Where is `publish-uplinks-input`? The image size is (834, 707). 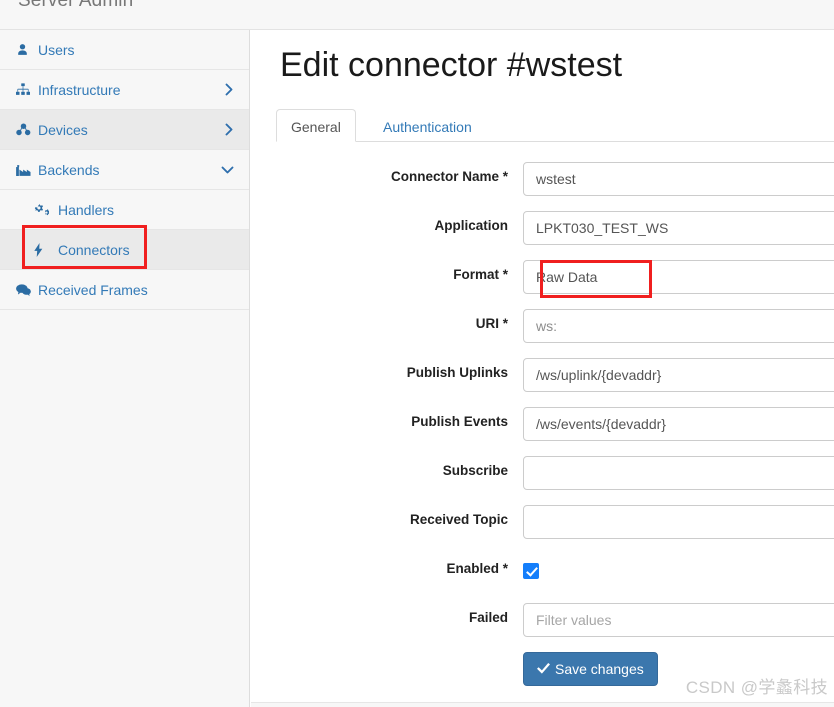
publish-uplinks-input is located at coordinates (678, 375).